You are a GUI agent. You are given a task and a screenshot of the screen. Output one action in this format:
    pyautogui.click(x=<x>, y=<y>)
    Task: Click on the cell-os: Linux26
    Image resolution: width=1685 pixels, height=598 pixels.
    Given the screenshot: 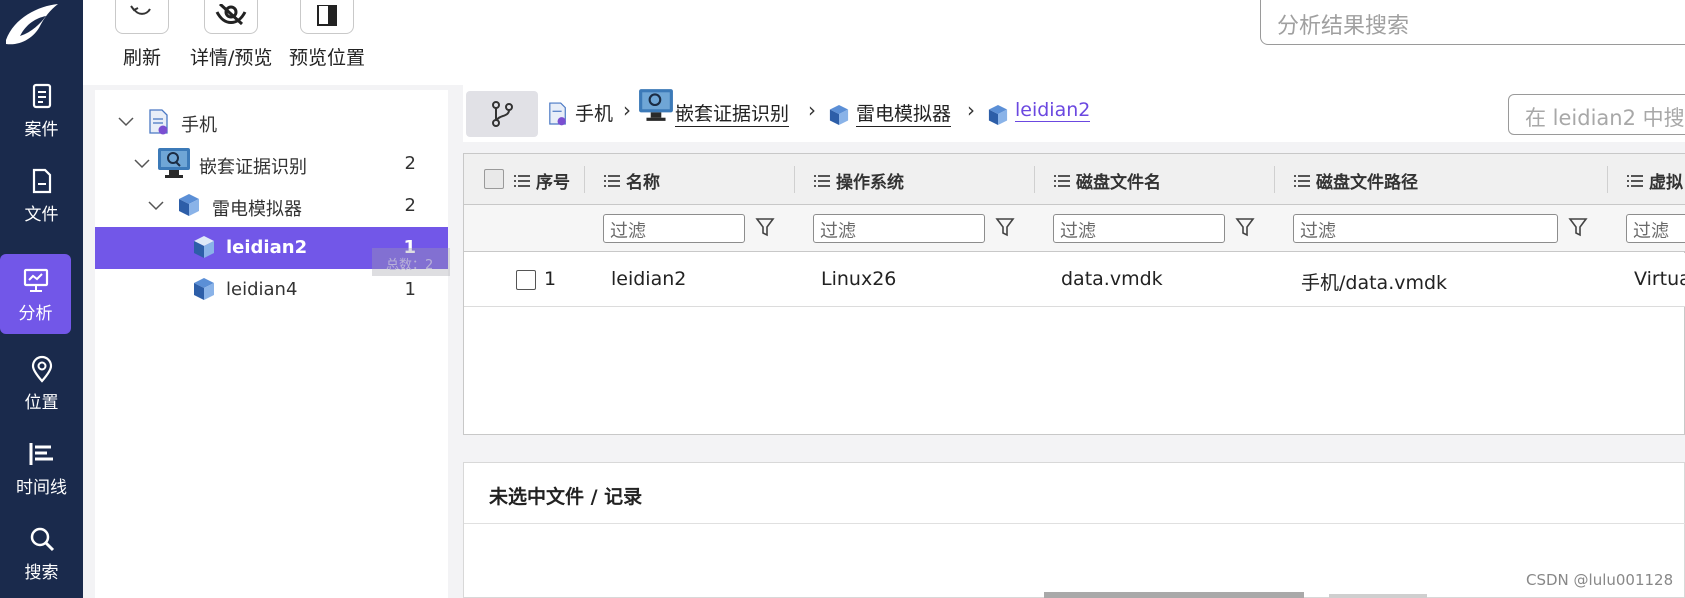 What is the action you would take?
    pyautogui.click(x=859, y=279)
    